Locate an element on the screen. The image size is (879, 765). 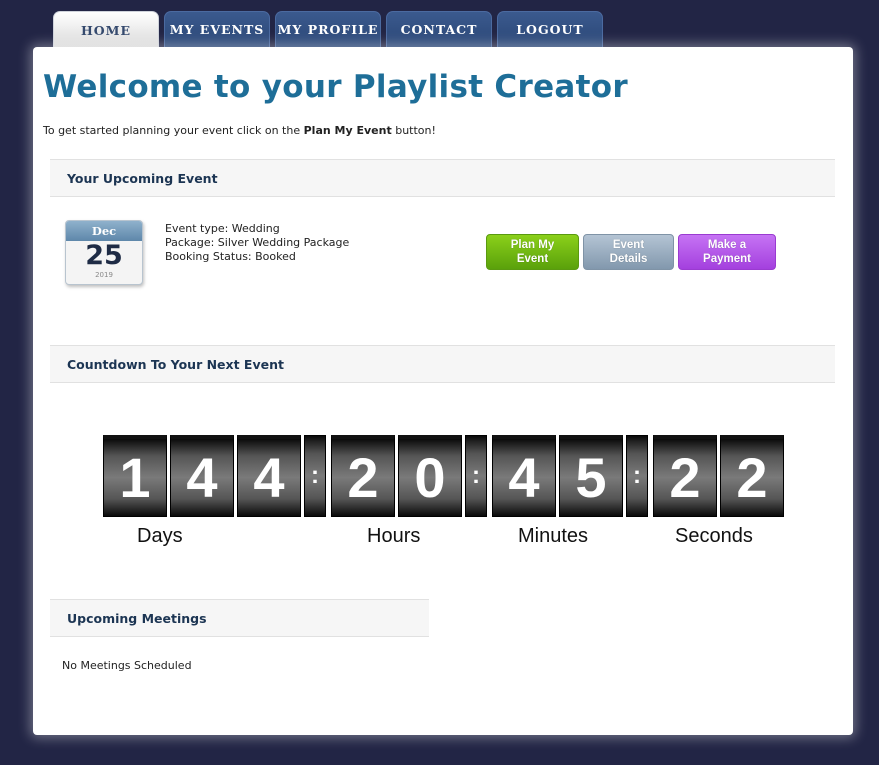
upcoming-event-heading: Your Upcoming Event is located at coordinates (442, 178).